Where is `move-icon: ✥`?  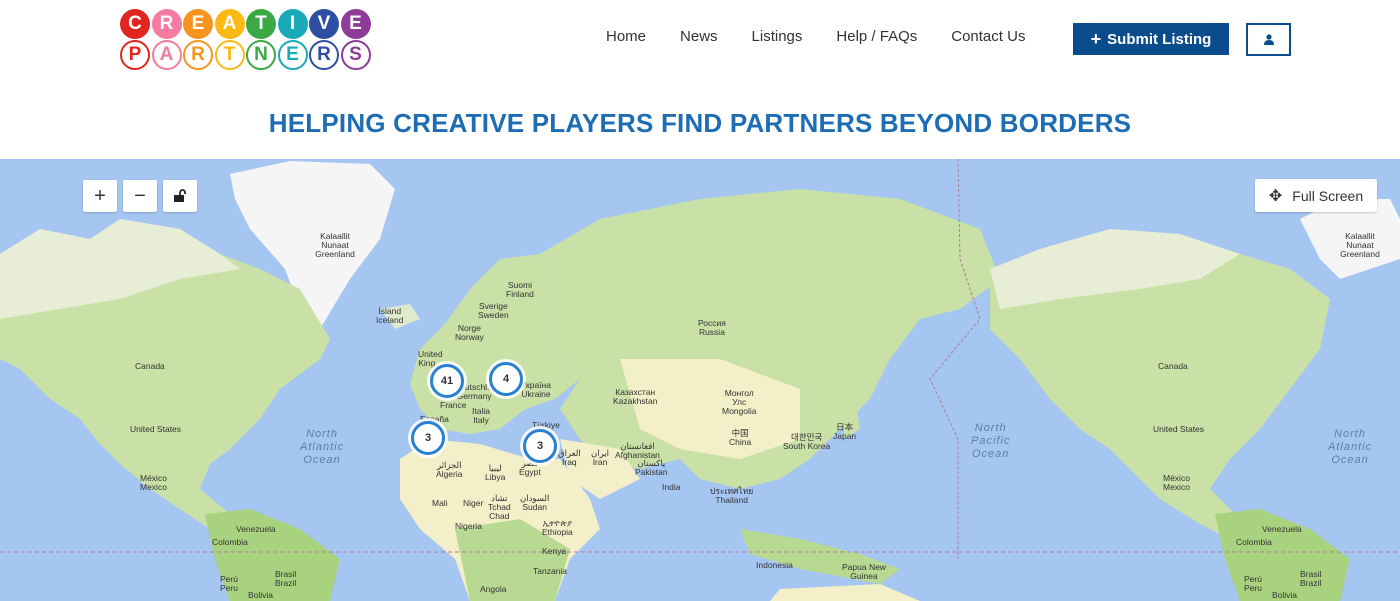 move-icon: ✥ is located at coordinates (1275, 196).